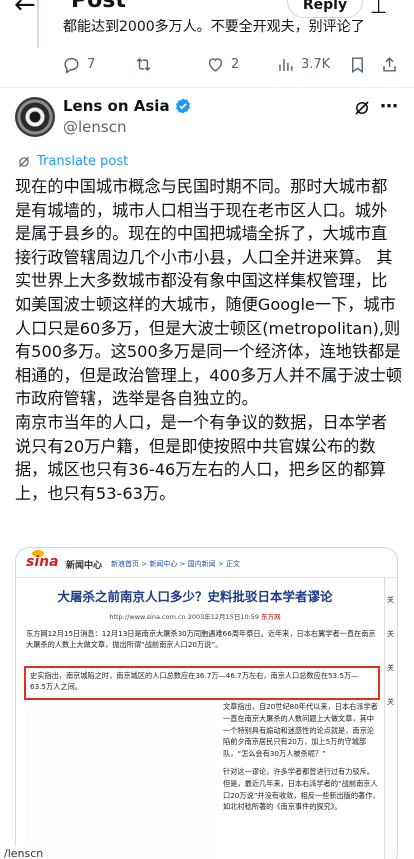 The width and height of the screenshot is (414, 859). What do you see at coordinates (175, 564) in the screenshot?
I see `breadcrumb: 新浪首页 > 新闻中心 > 国内新闻 > 正文` at bounding box center [175, 564].